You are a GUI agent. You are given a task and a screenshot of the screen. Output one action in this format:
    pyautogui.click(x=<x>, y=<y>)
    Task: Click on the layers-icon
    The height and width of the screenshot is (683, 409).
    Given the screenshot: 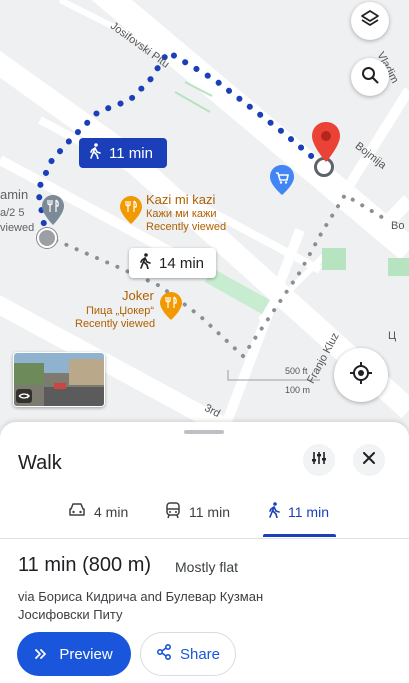 What is the action you would take?
    pyautogui.click(x=370, y=21)
    